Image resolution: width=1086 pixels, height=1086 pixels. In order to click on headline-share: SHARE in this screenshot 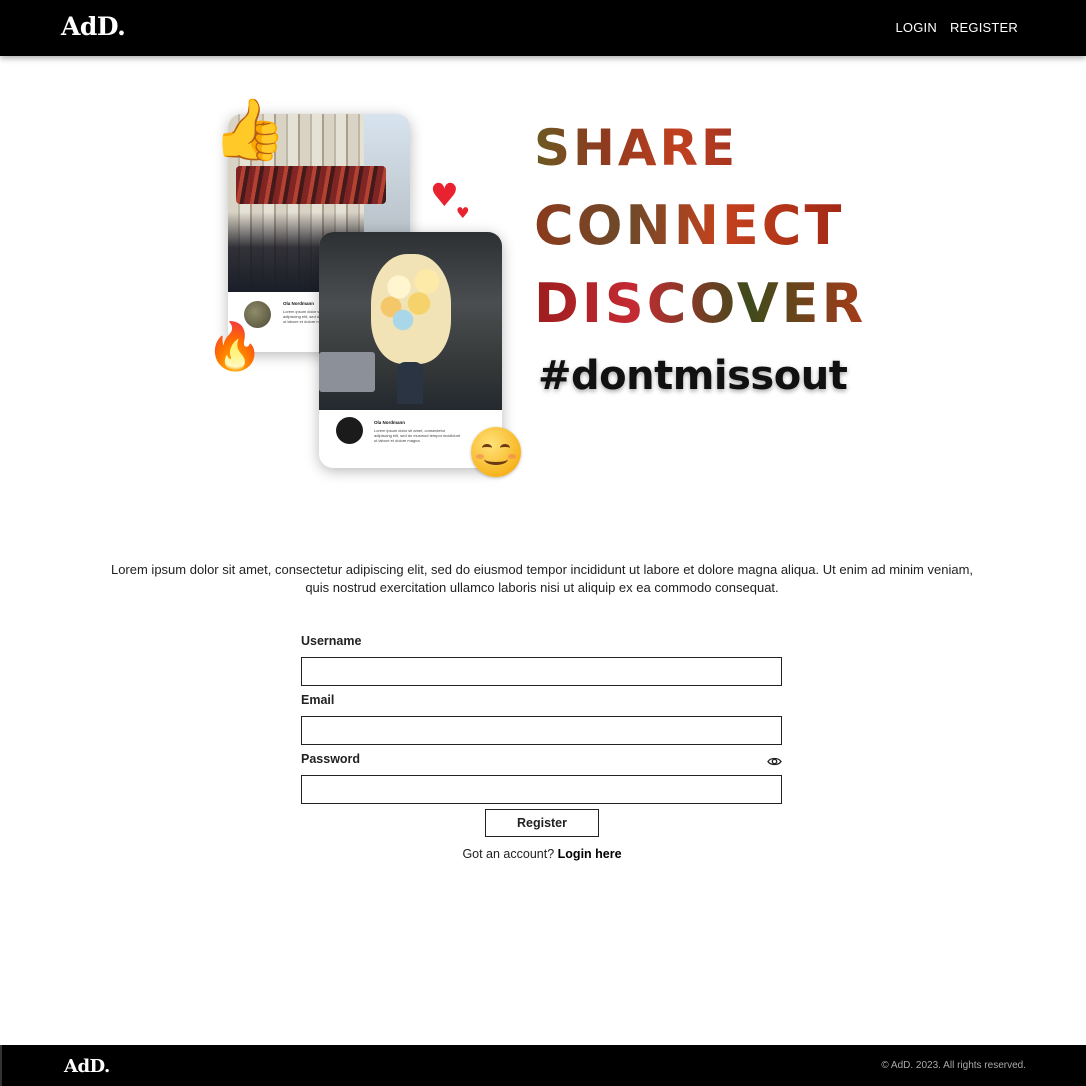, I will do `click(636, 148)`.